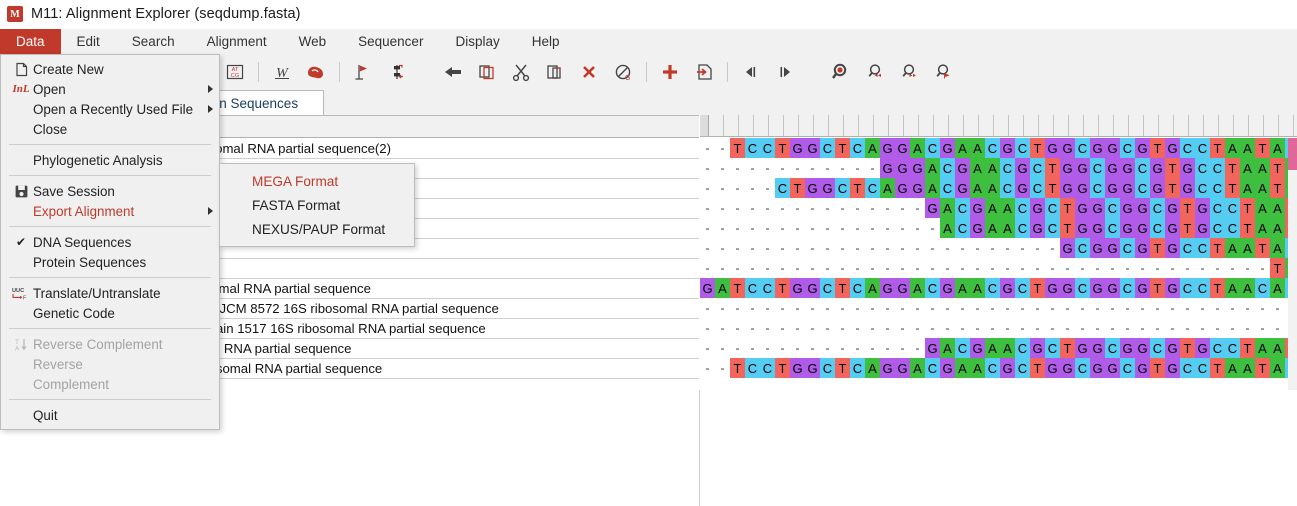 The image size is (1297, 506). Describe the element at coordinates (909, 72) in the screenshot. I see `find-next-icon` at that location.